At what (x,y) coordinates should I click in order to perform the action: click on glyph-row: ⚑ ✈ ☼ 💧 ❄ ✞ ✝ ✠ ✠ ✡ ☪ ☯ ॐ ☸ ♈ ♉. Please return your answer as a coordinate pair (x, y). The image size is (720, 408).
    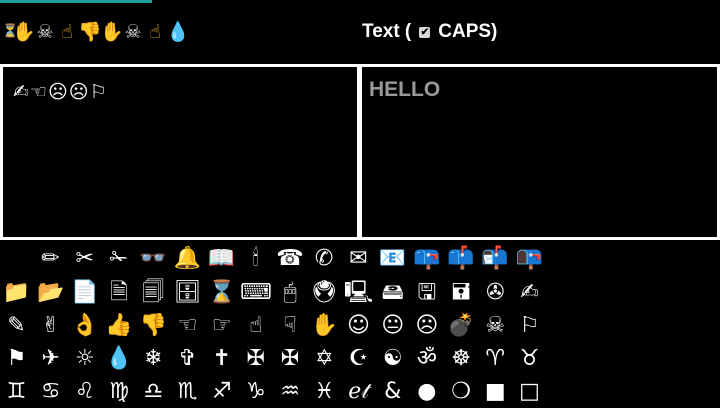
    Looking at the image, I should click on (360, 359).